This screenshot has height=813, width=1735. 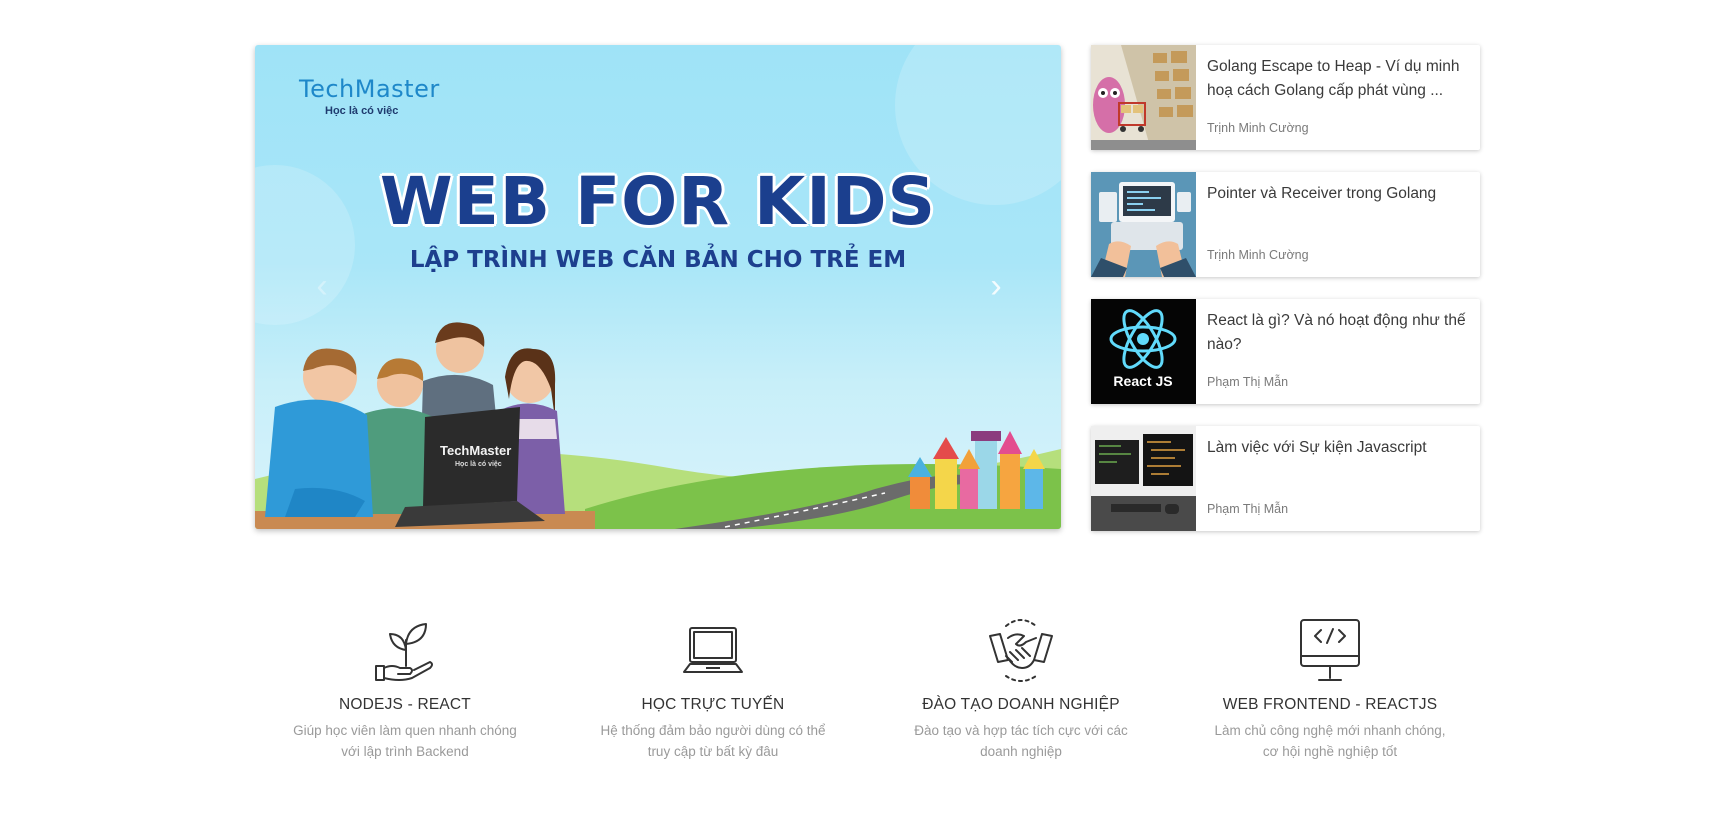 I want to click on warehouse-gopher-illustration, so click(x=1143, y=97).